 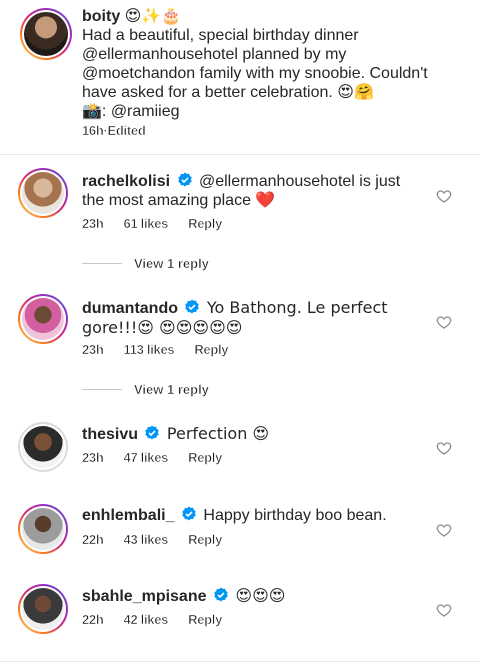 What do you see at coordinates (218, 433) in the screenshot?
I see `comment-text: Perfection 😍` at bounding box center [218, 433].